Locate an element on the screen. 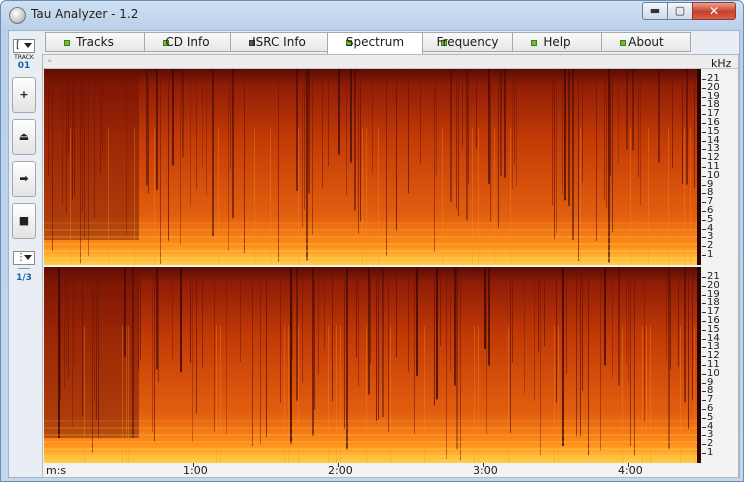 This screenshot has width=744, height=482. tab-cd-info: CD Info is located at coordinates (187, 42).